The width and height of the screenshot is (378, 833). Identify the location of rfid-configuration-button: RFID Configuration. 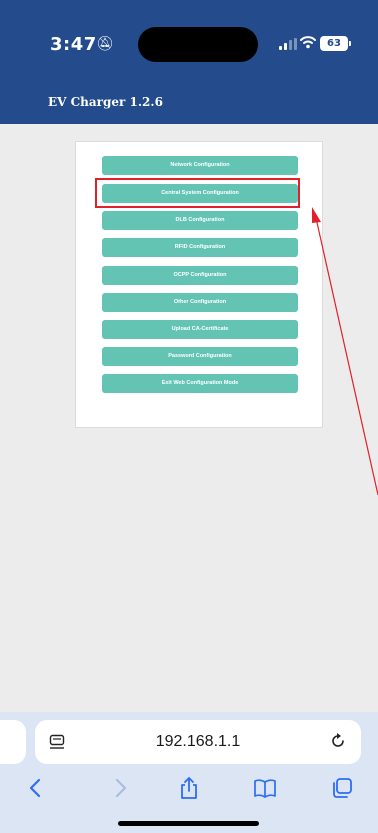
(200, 247).